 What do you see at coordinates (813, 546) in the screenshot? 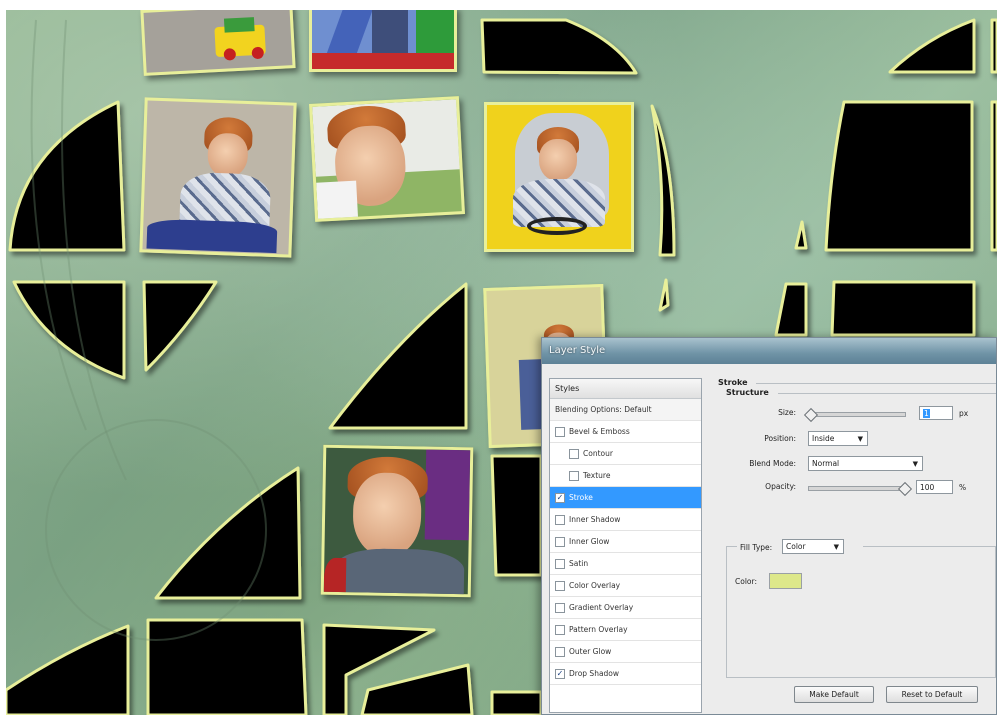
I see `fill-type-select: Color ▼` at bounding box center [813, 546].